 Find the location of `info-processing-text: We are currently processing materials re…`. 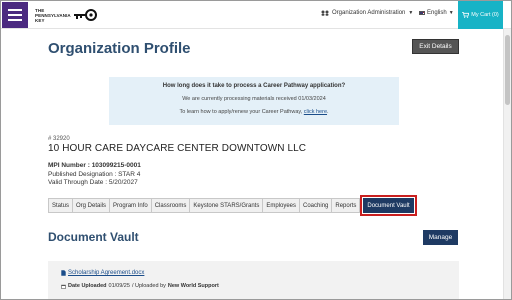

info-processing-text: We are currently processing materials re… is located at coordinates (254, 99).